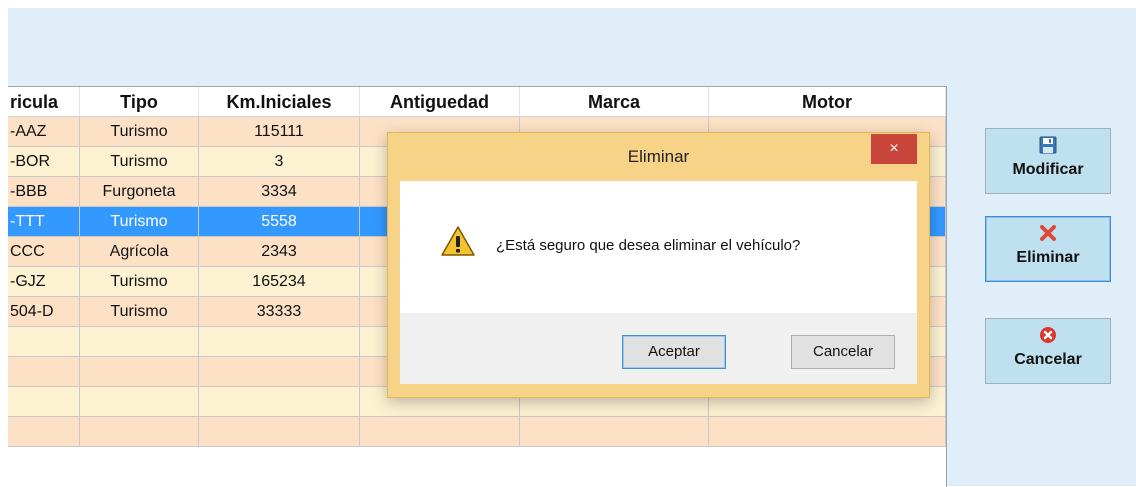 The width and height of the screenshot is (1136, 487). Describe the element at coordinates (44, 282) in the screenshot. I see `cell-matricula: -GJZ` at that location.